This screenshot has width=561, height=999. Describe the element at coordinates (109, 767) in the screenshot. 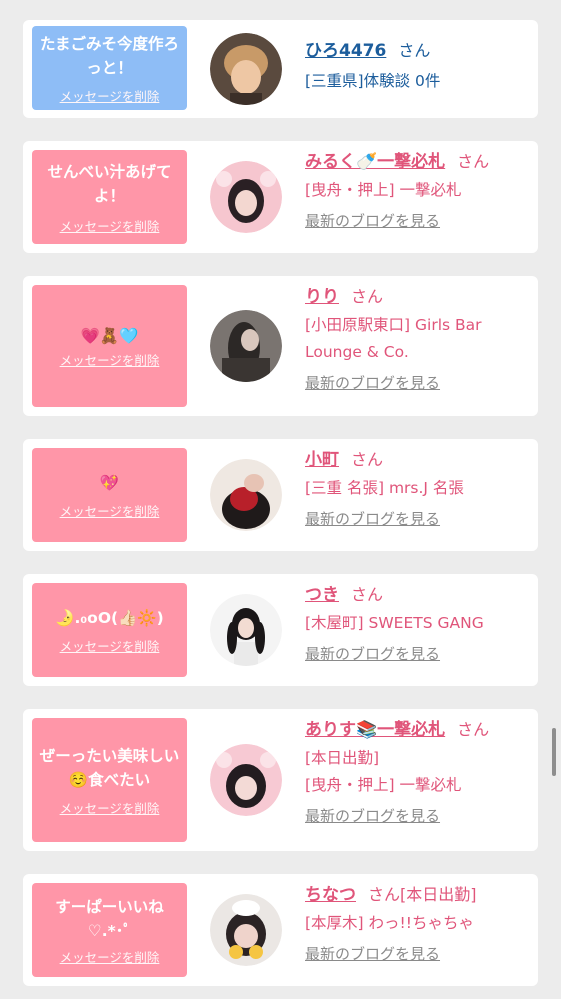

I see `message-text: ぜーったい美味しい☺️食べたい` at that location.